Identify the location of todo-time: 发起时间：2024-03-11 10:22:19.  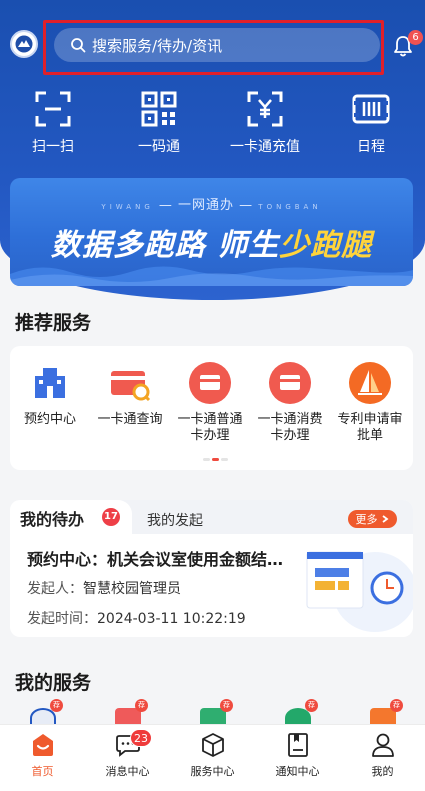
(136, 618).